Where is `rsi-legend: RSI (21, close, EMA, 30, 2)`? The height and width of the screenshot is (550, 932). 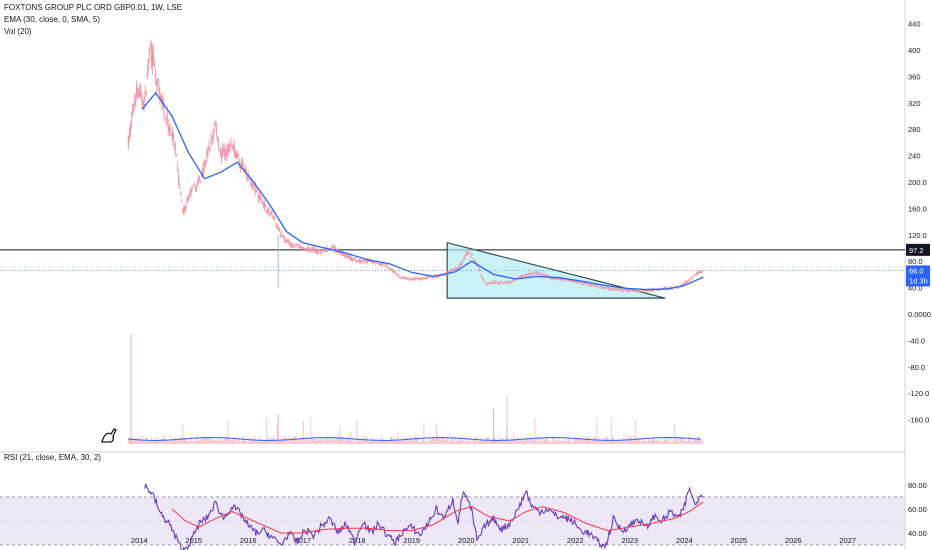
rsi-legend: RSI (21, close, EMA, 30, 2) is located at coordinates (52, 457).